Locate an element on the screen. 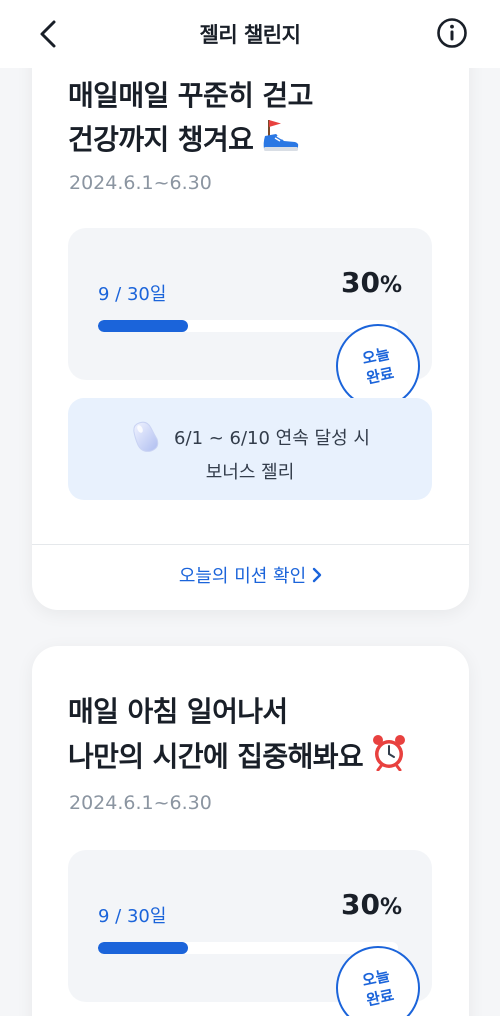 The width and height of the screenshot is (500, 1016). back-button is located at coordinates (48, 34).